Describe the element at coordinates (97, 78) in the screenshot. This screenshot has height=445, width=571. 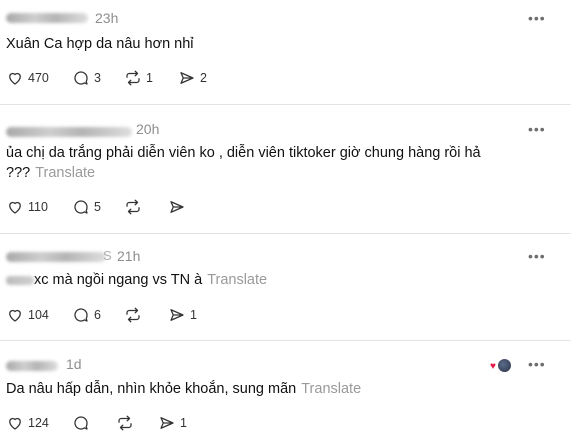
I see `reply-count: 3` at that location.